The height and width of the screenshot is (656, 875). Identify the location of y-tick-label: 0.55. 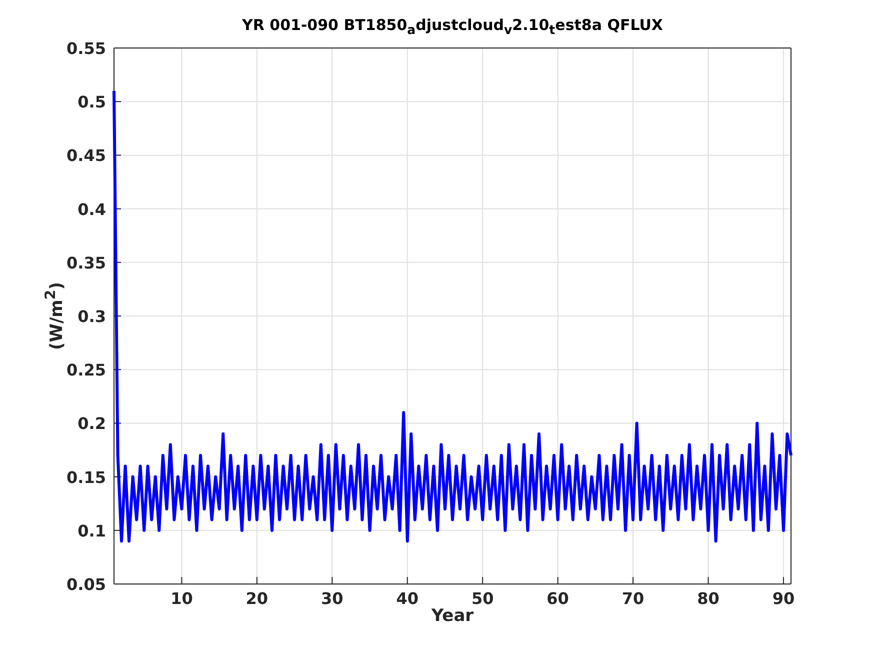
(86, 48).